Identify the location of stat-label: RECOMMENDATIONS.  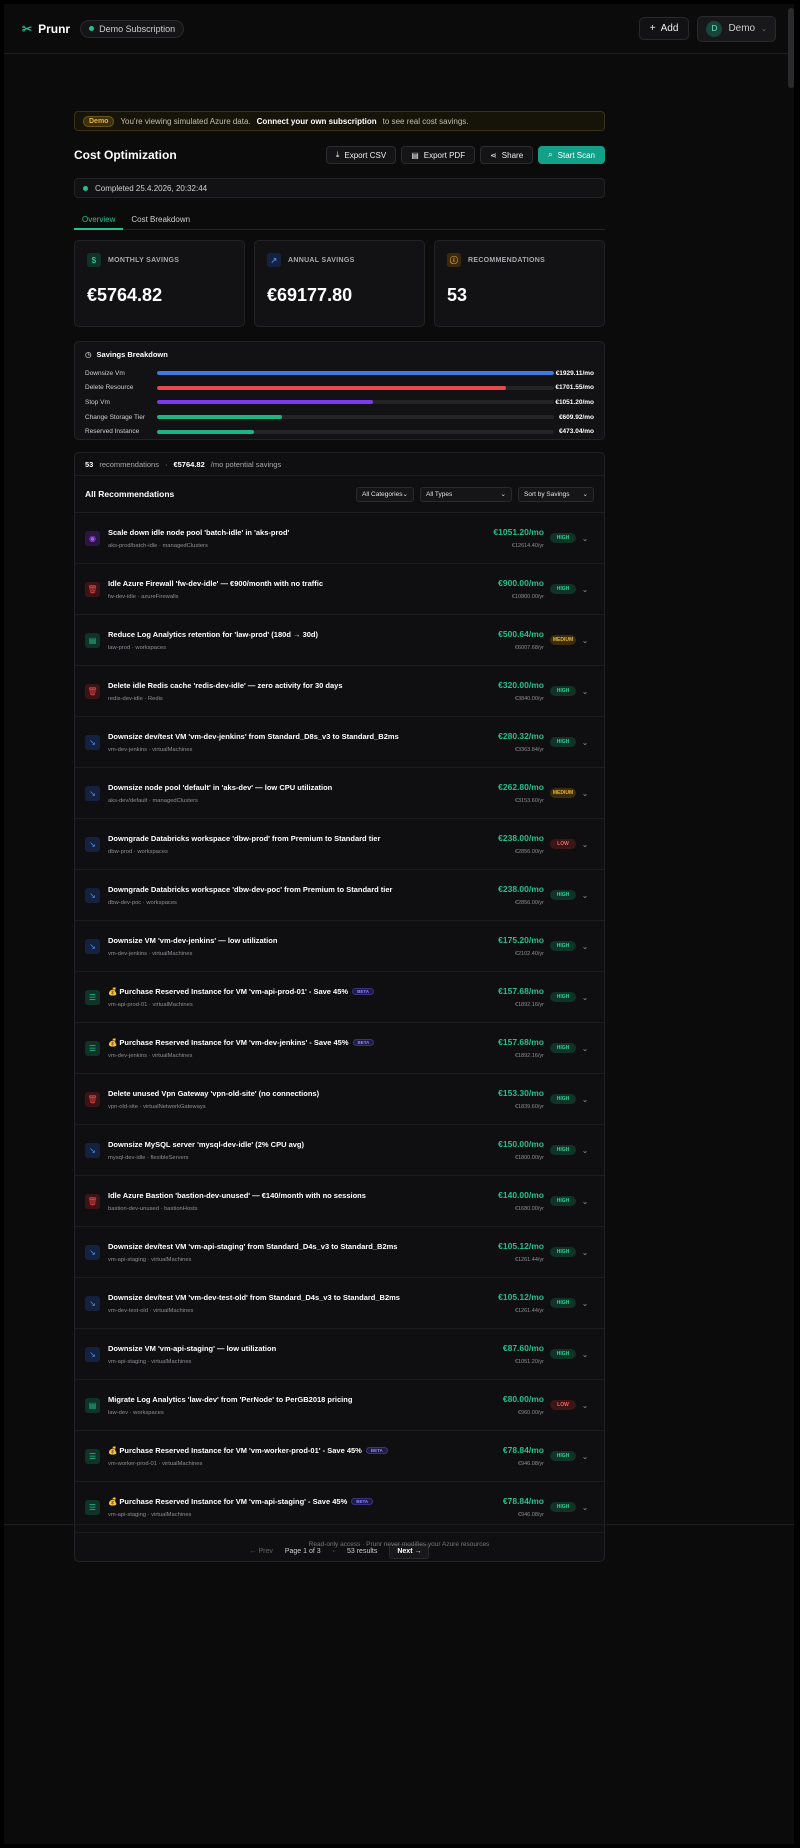
(507, 260).